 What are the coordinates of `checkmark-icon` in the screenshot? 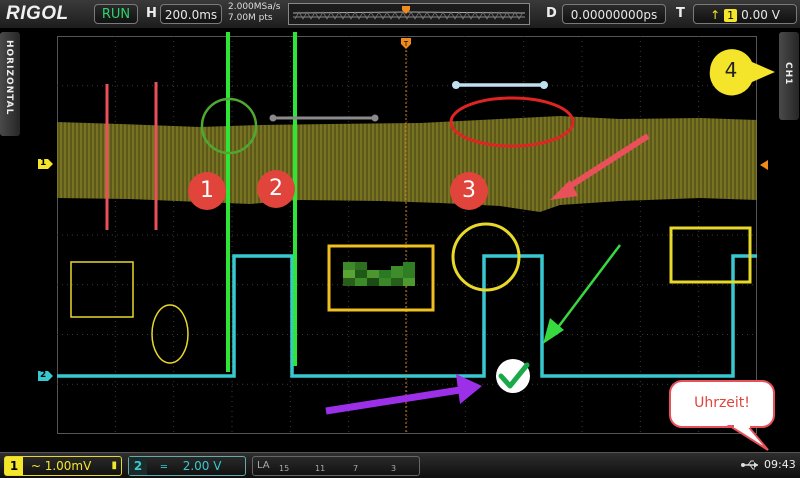 It's located at (513, 376).